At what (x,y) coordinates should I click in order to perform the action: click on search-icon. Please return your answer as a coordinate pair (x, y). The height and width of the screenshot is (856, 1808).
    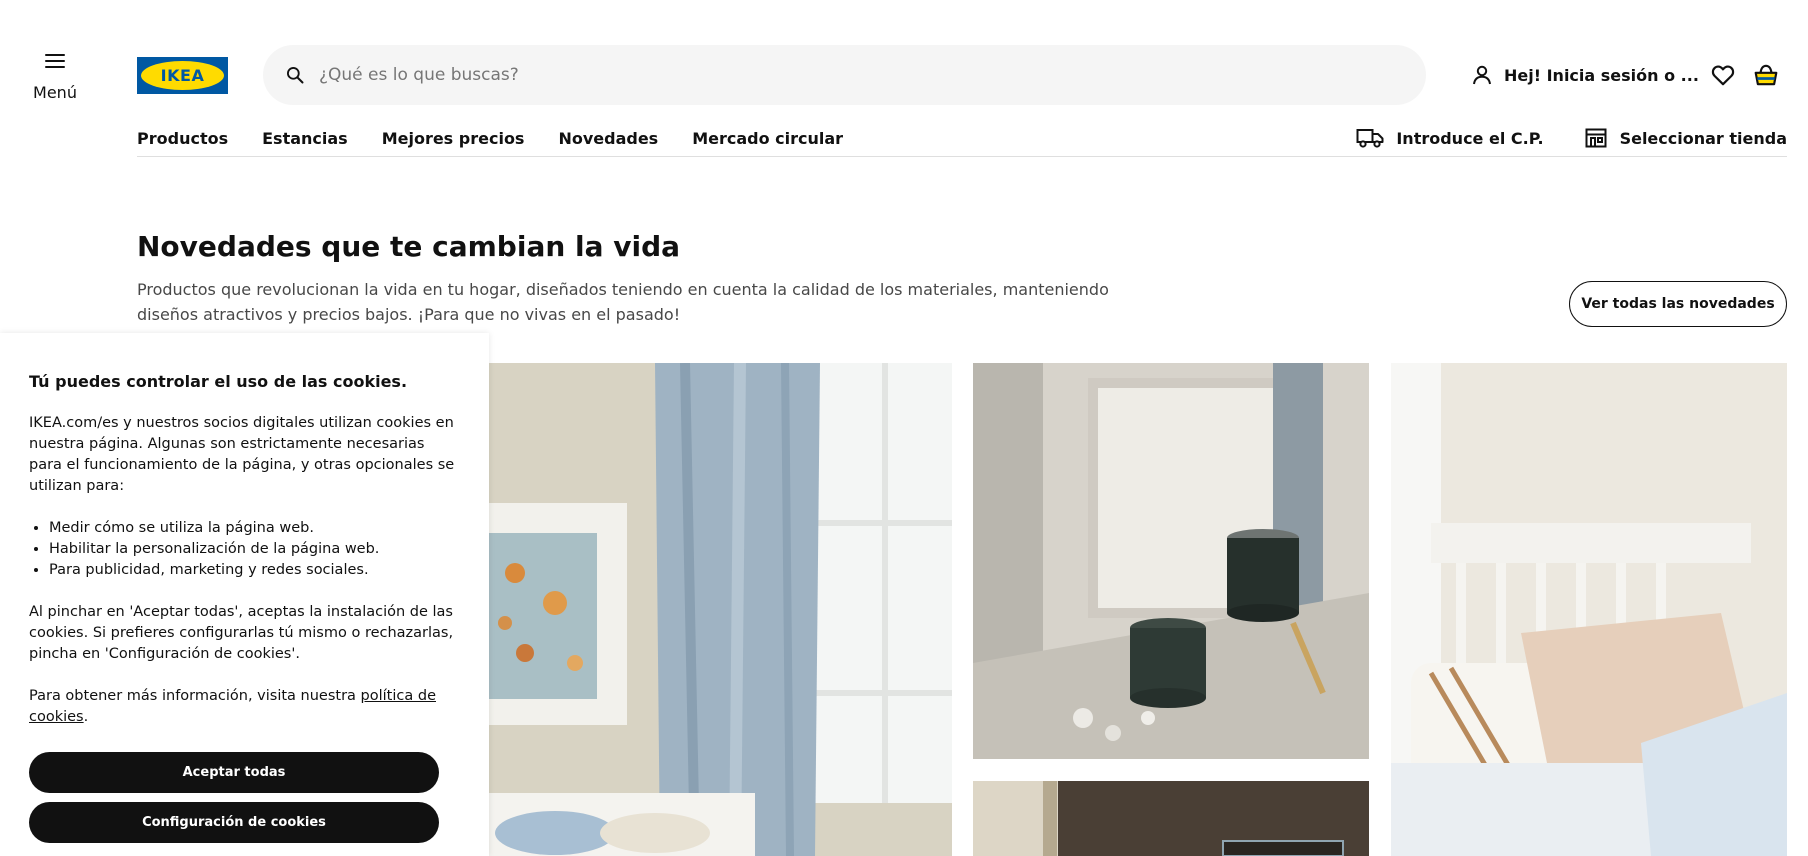
    Looking at the image, I should click on (295, 75).